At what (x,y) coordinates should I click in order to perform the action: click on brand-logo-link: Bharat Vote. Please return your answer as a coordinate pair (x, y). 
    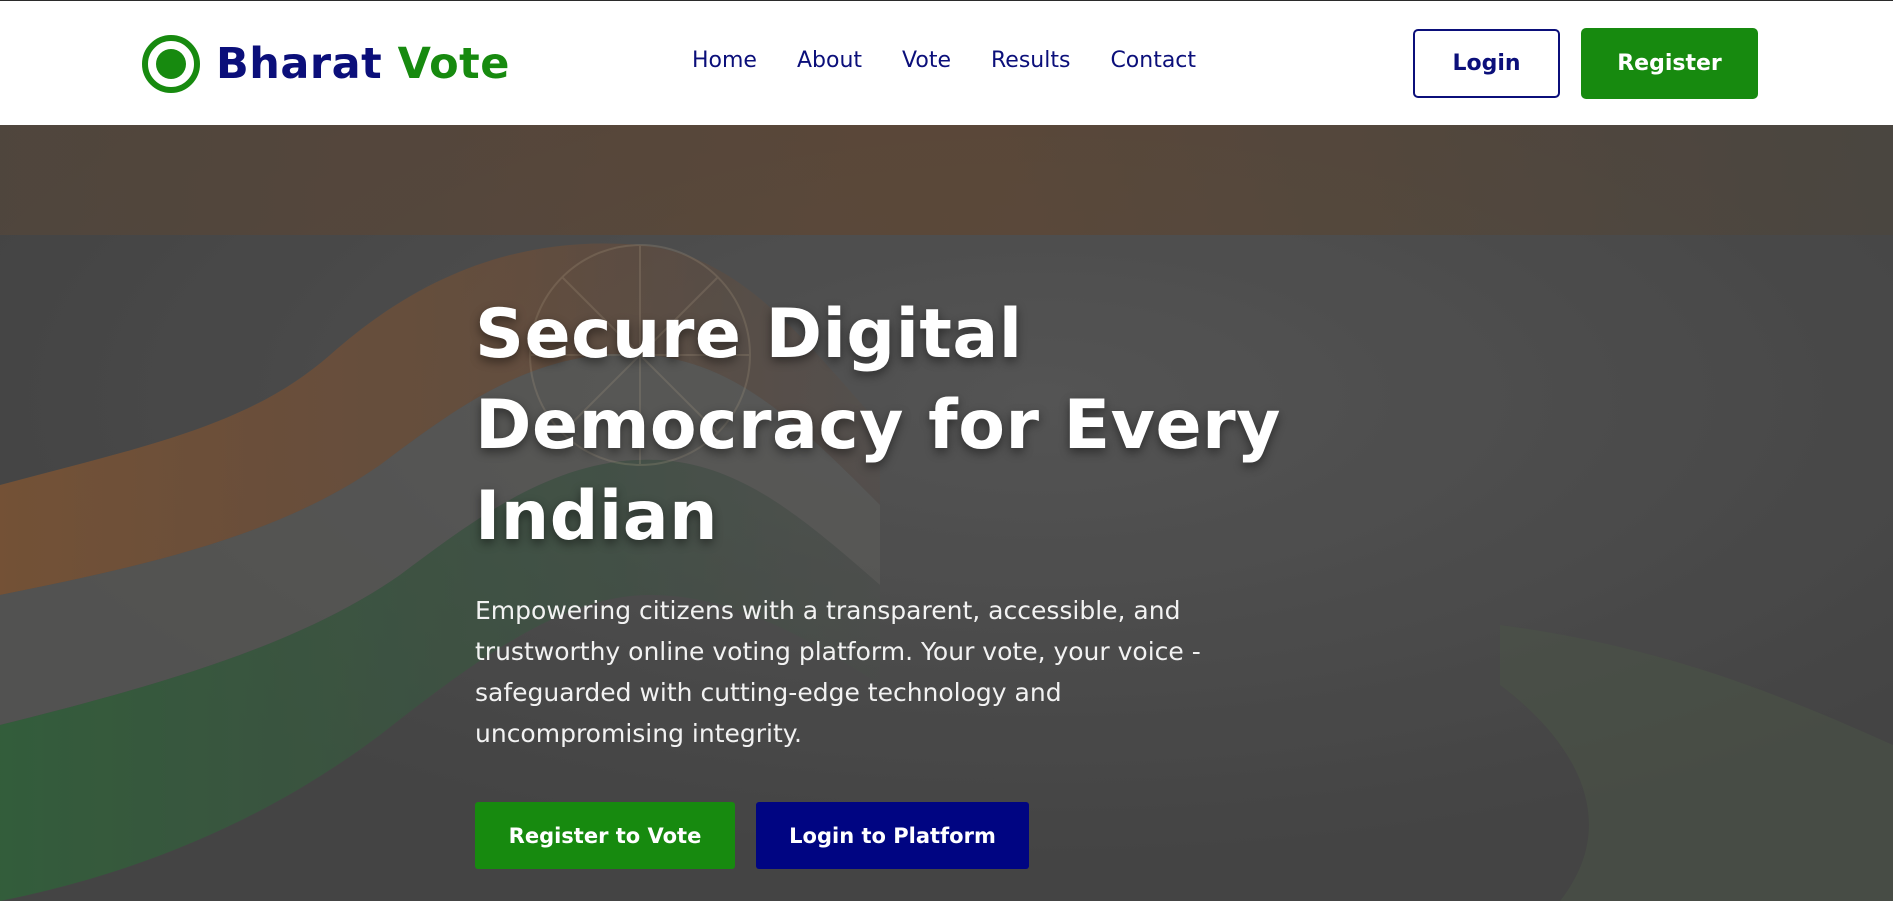
    Looking at the image, I should click on (325, 64).